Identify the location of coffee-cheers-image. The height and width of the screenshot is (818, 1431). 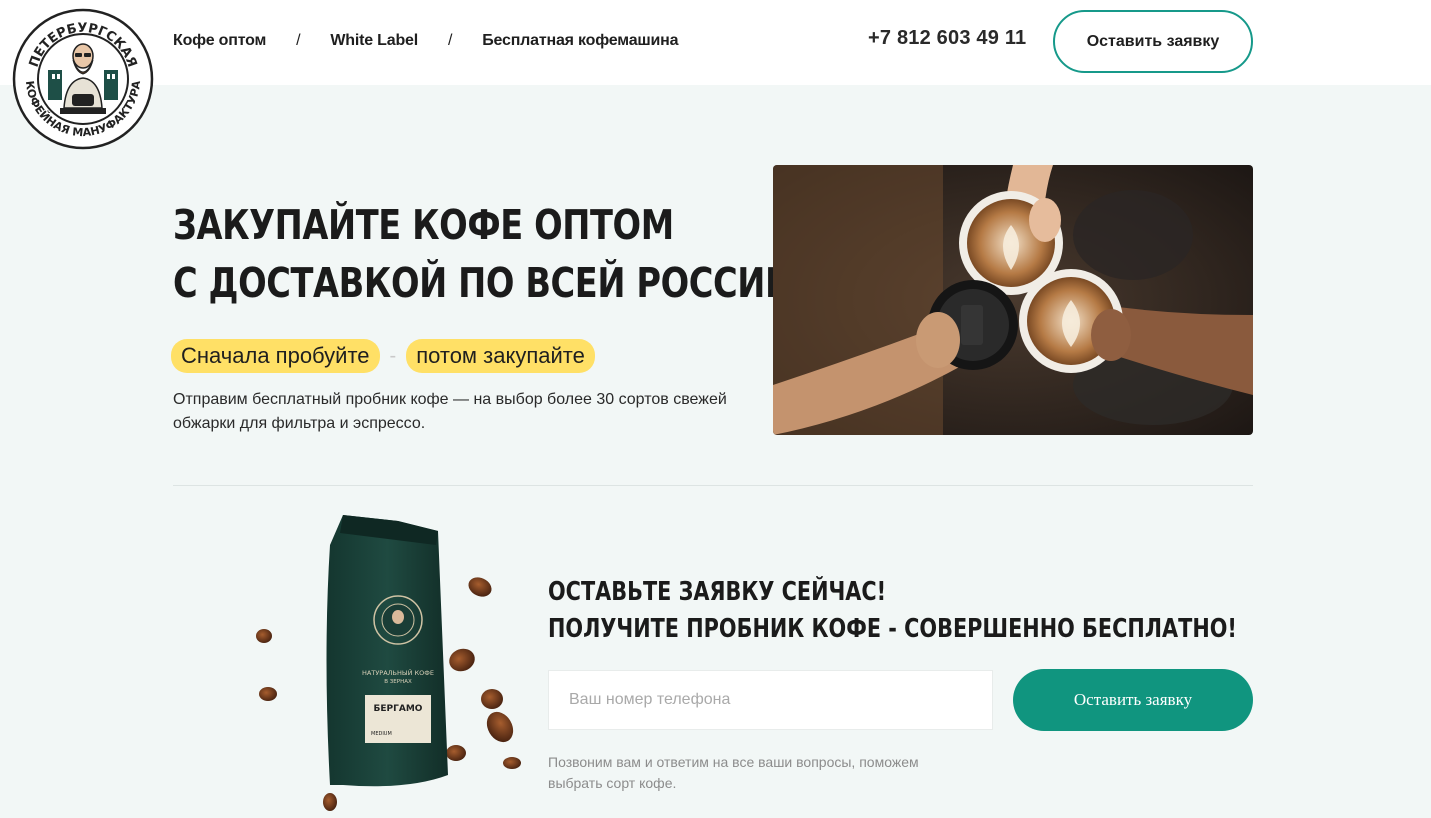
(1013, 300).